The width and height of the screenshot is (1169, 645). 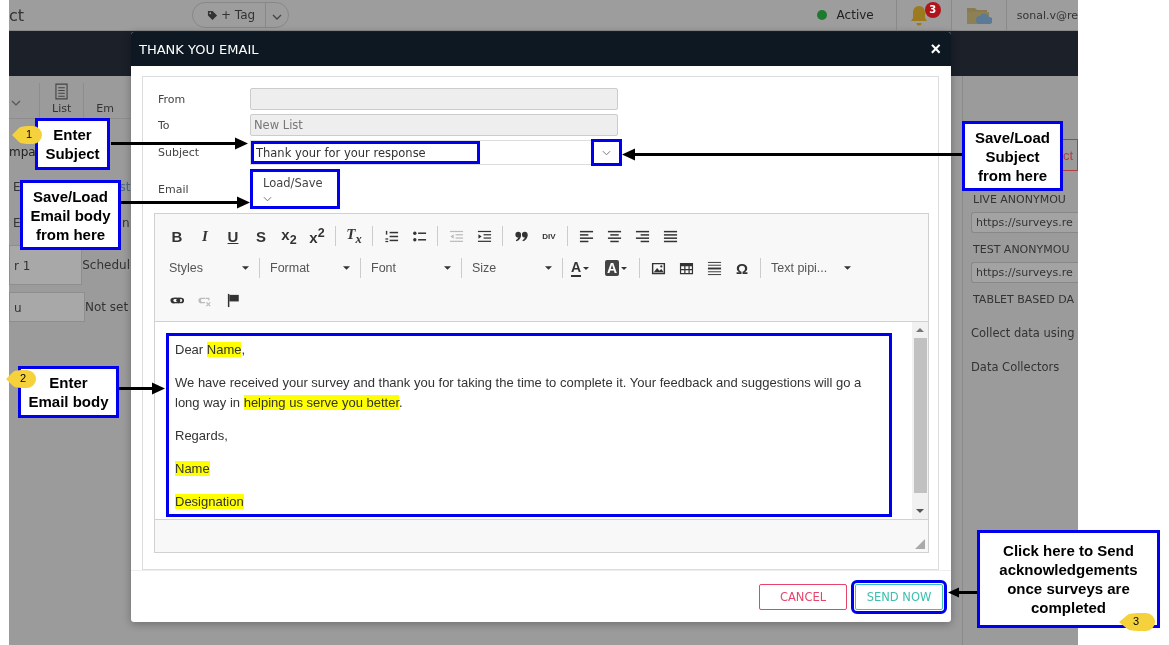 What do you see at coordinates (72, 144) in the screenshot?
I see `callout-text: Enter Subject` at bounding box center [72, 144].